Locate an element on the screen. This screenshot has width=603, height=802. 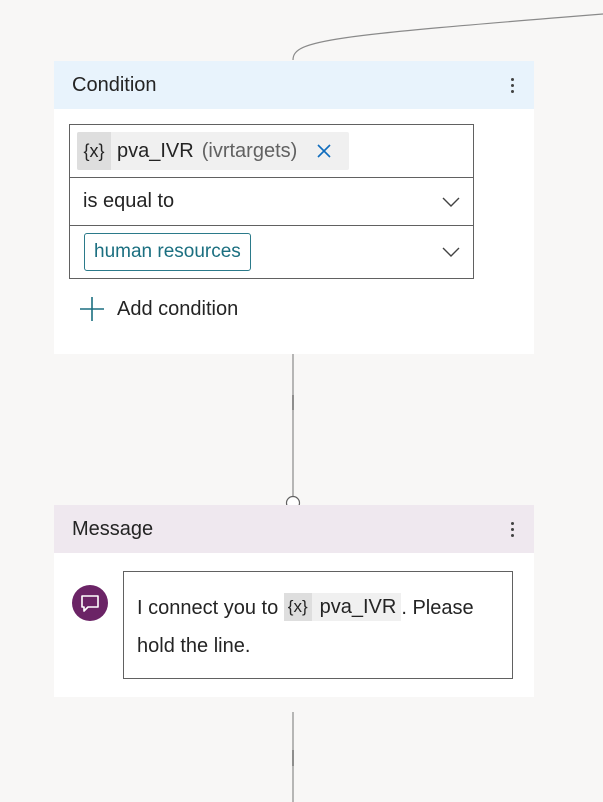
add-condition-button: Add condition is located at coordinates (159, 309).